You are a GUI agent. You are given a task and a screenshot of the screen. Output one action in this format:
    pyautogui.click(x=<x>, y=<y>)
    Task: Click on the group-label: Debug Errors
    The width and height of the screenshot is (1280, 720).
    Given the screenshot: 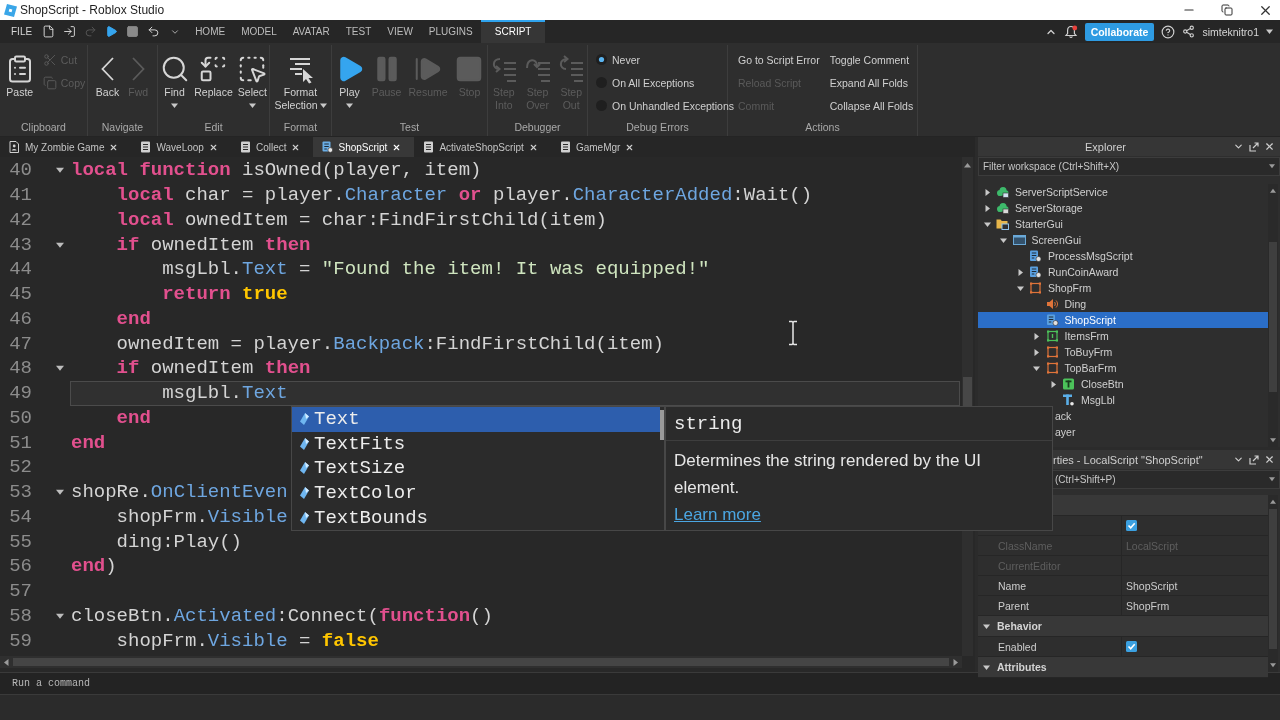 What is the action you would take?
    pyautogui.click(x=657, y=127)
    